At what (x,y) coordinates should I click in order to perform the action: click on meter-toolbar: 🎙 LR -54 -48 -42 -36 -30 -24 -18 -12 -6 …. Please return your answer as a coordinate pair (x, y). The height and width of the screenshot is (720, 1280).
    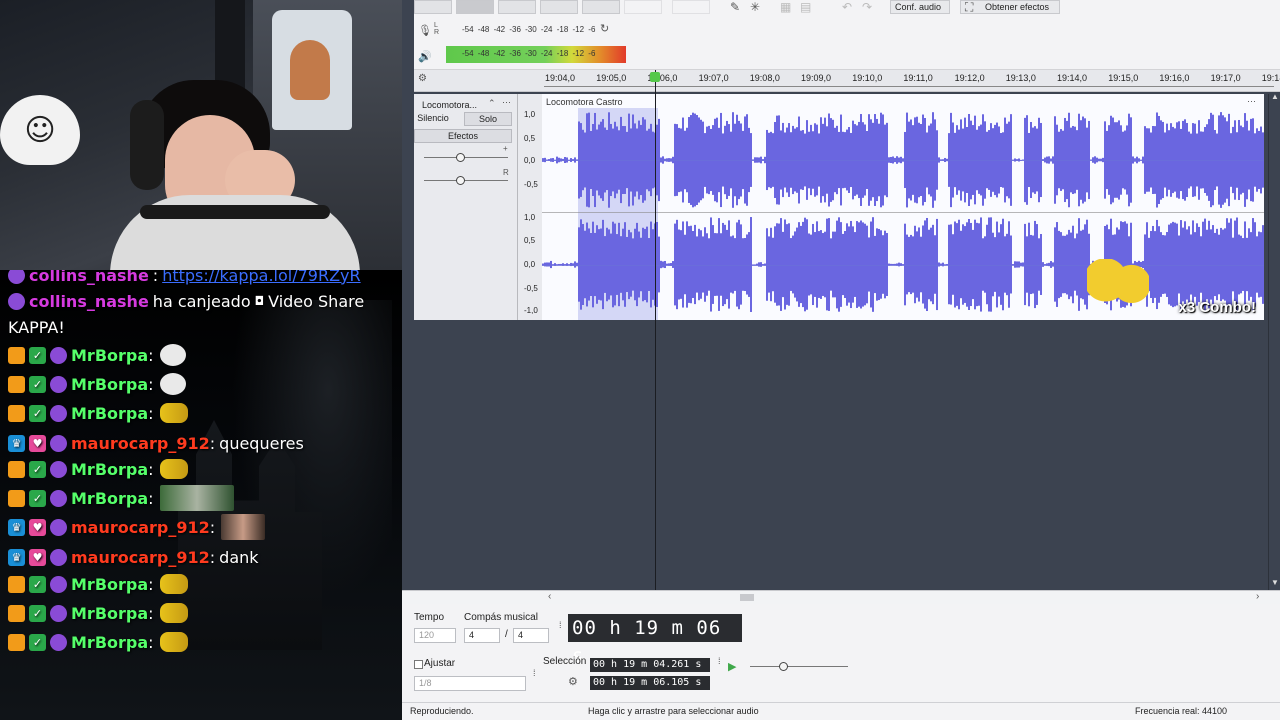
    Looking at the image, I should click on (847, 43).